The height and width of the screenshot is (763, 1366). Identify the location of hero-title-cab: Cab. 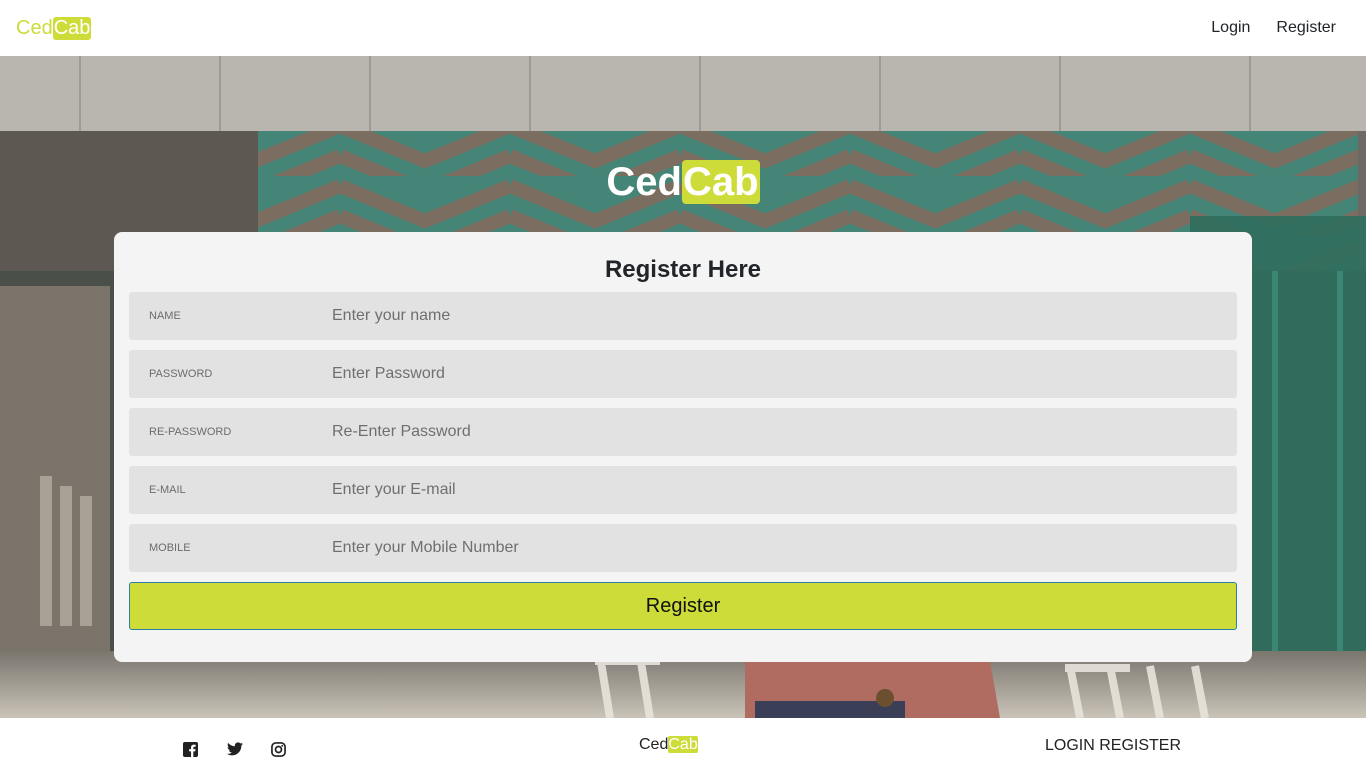
(721, 182).